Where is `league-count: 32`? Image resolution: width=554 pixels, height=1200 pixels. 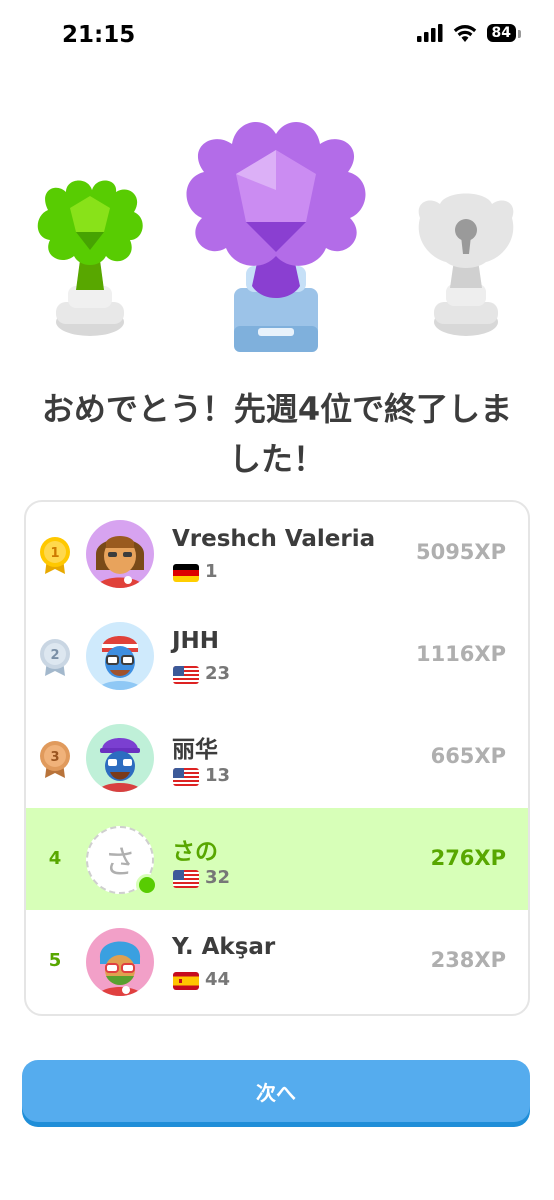 league-count: 32 is located at coordinates (218, 877).